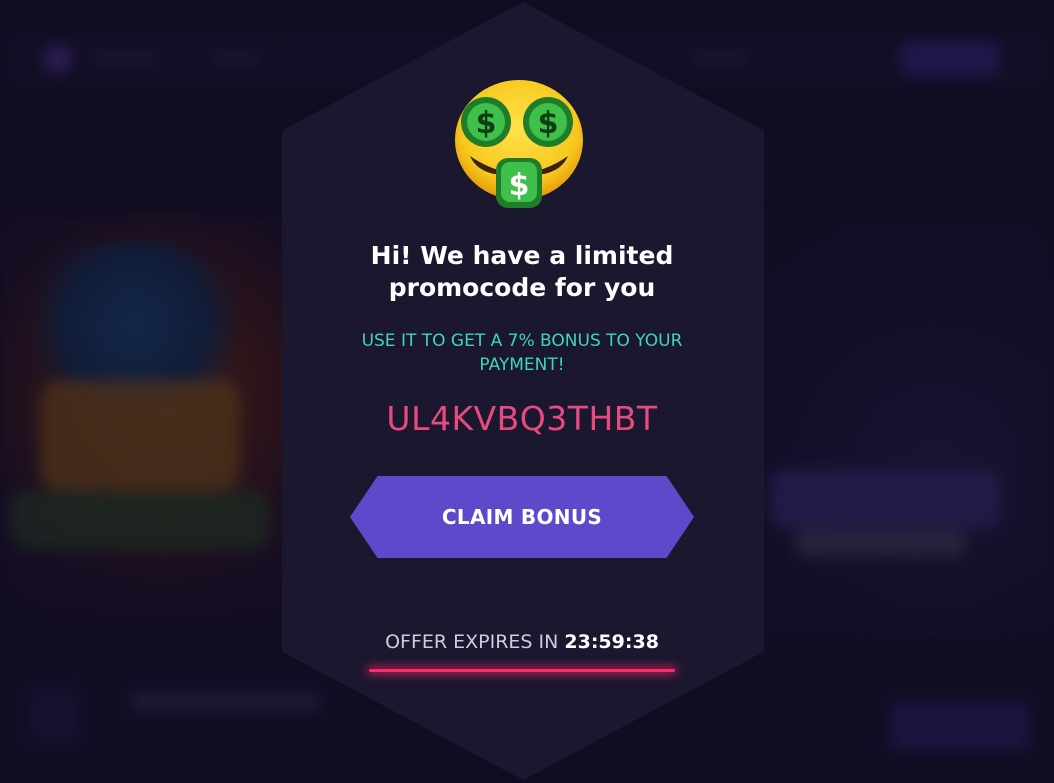 This screenshot has height=783, width=1054. I want to click on offer-expiry: OFFER EXPIRES IN 23:59:38, so click(522, 642).